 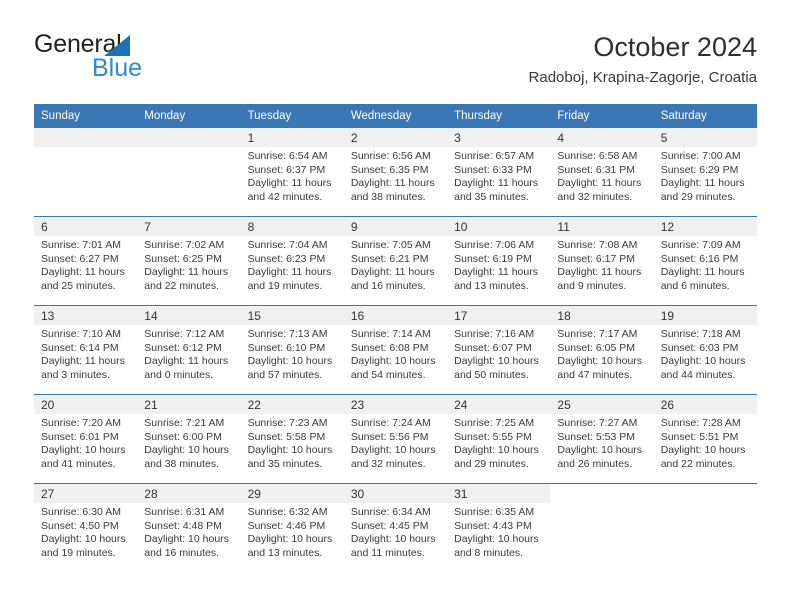 I want to click on sunrise-text: Sunrise: 7:18 AM, so click(x=700, y=334).